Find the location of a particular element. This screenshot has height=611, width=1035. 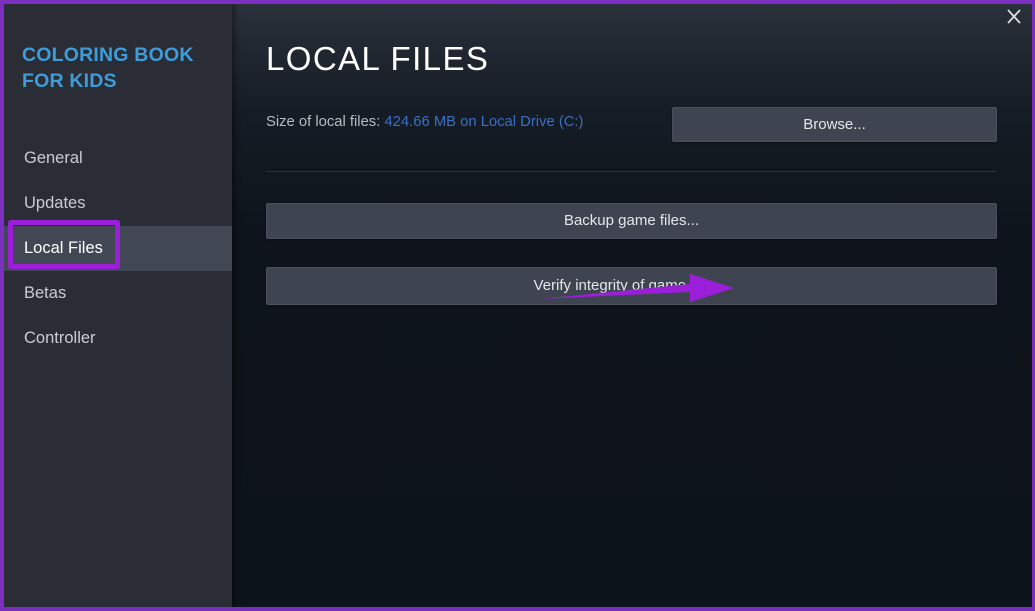

sidebar-item-label: Updates is located at coordinates (55, 203).